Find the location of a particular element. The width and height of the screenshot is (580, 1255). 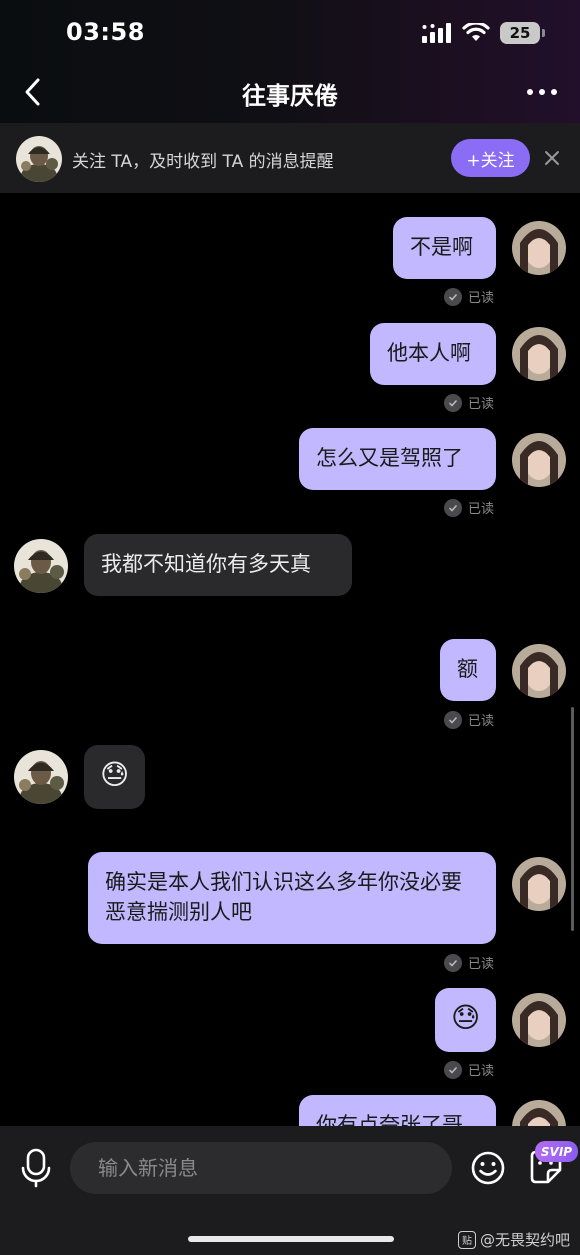

watermark: 贴 @无畏契约吧 is located at coordinates (514, 1239).